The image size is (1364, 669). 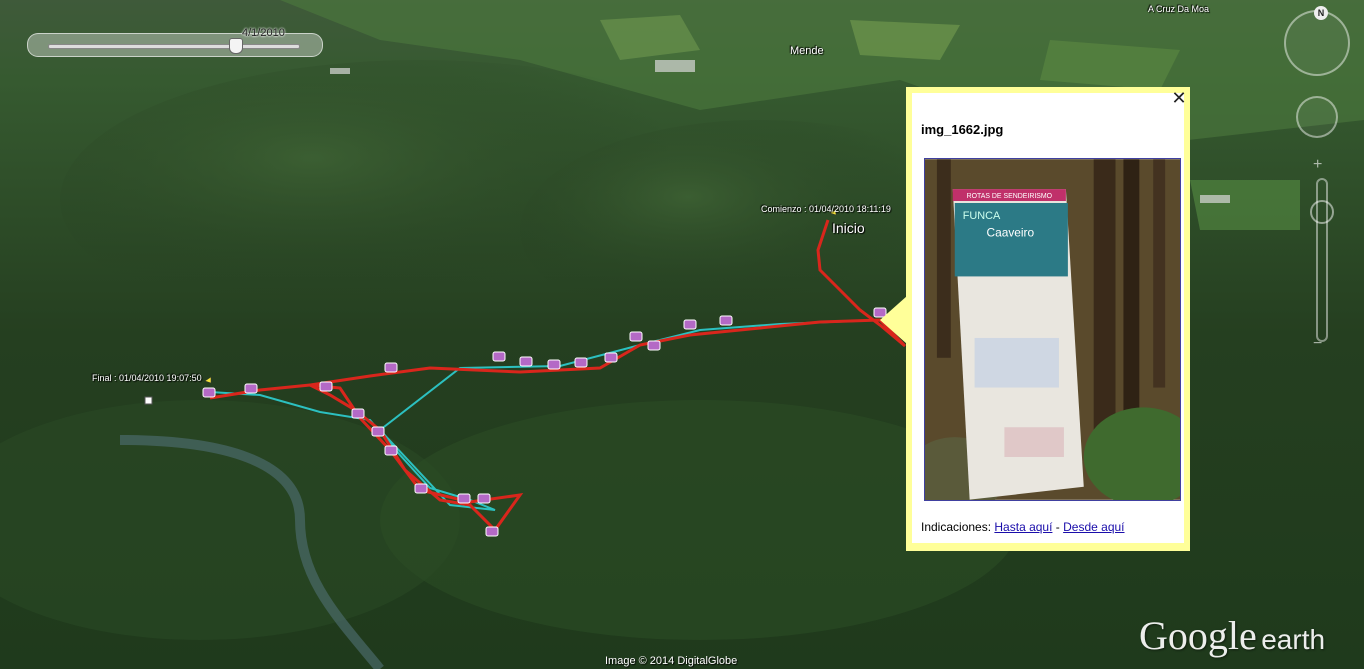 I want to click on image-credit: Image © 2014 DigitalGlobe, so click(x=671, y=661).